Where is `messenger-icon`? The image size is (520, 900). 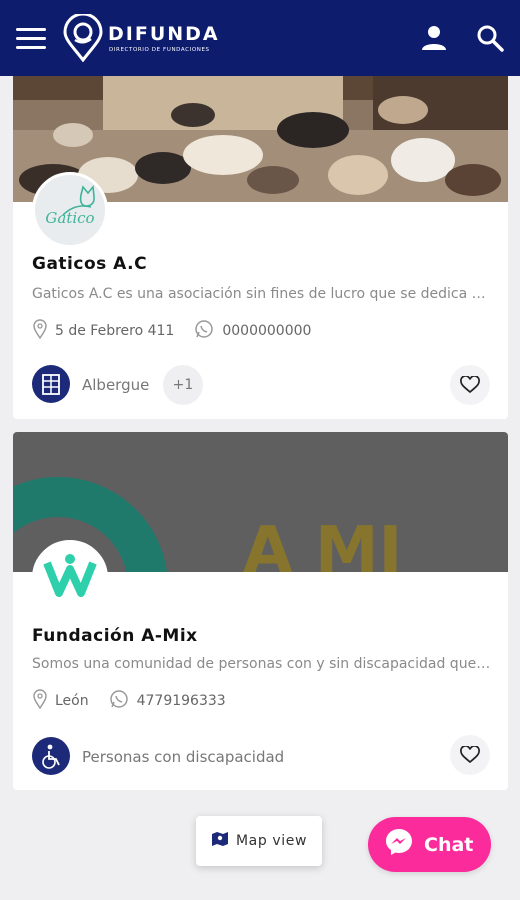
messenger-icon is located at coordinates (399, 844).